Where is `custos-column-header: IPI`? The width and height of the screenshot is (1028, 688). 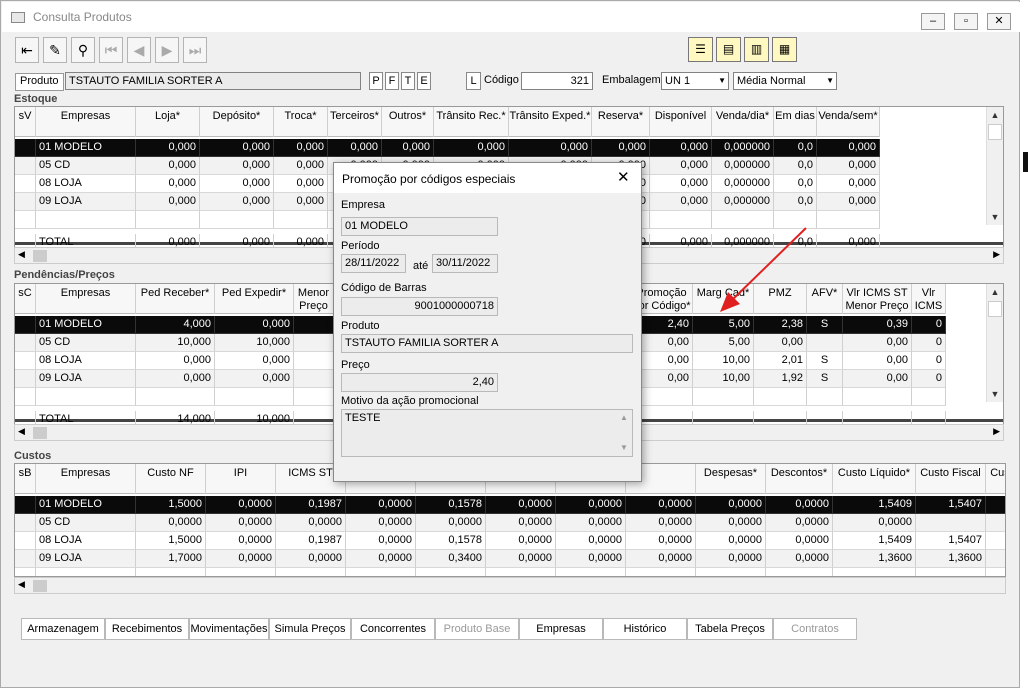 custos-column-header: IPI is located at coordinates (241, 479).